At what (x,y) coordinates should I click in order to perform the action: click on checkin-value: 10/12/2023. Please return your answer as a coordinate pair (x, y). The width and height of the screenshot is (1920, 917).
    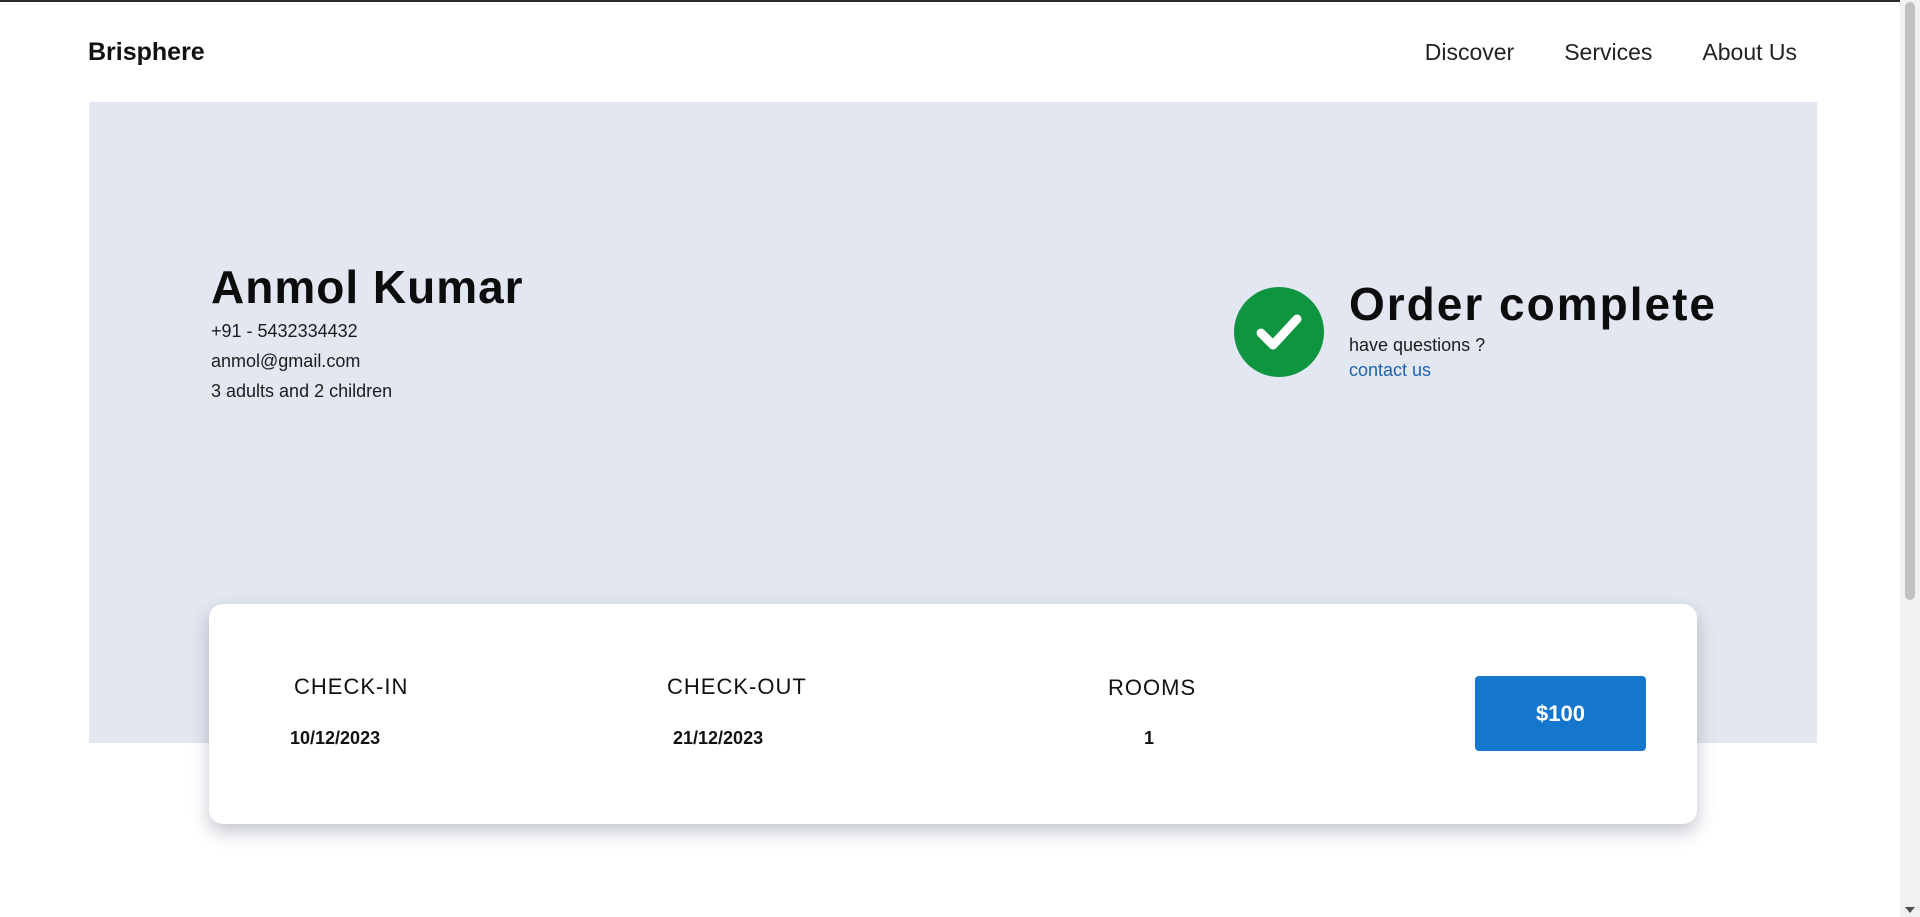
    Looking at the image, I should click on (335, 738).